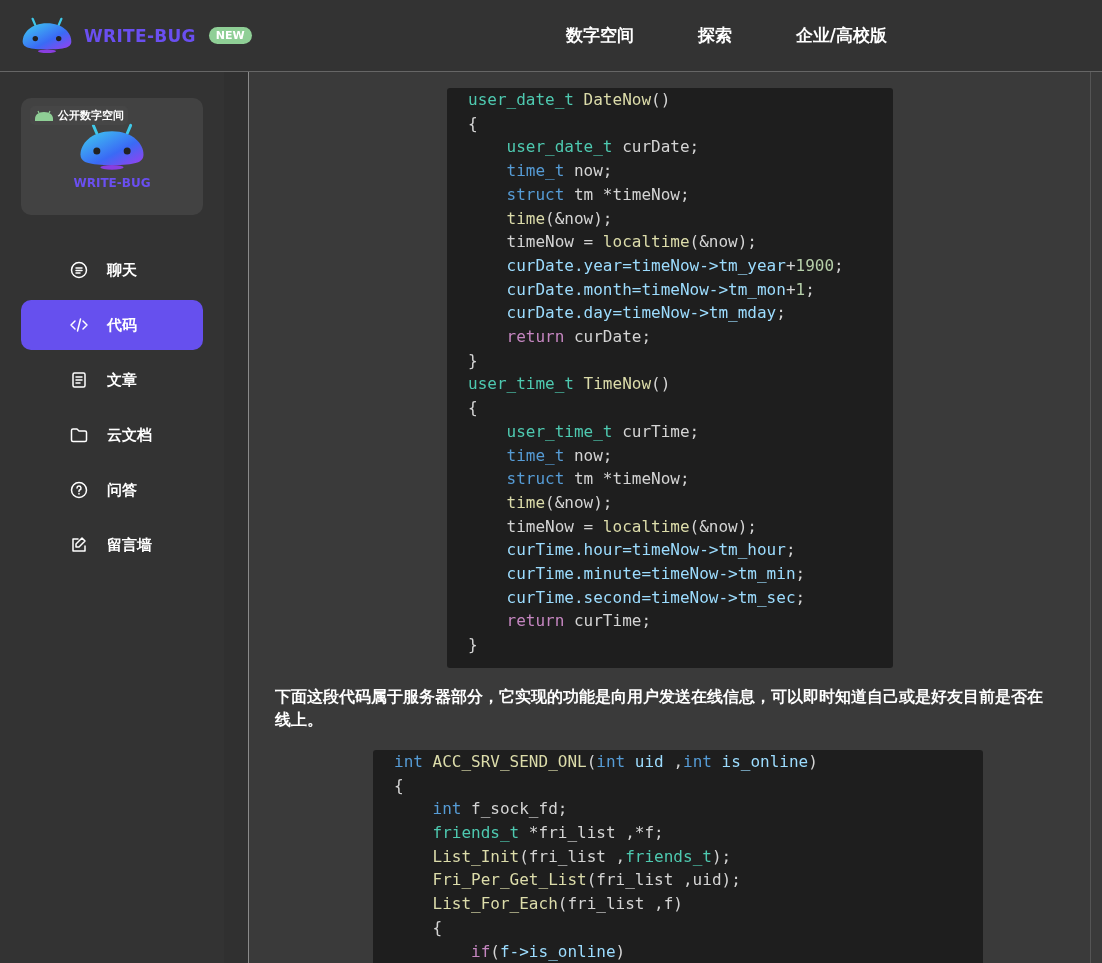  Describe the element at coordinates (91, 115) in the screenshot. I see `tag-label: 公开数字空间` at that location.